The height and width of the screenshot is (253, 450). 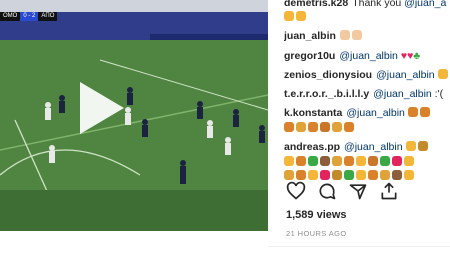 What do you see at coordinates (316, 233) in the screenshot?
I see `timestamp: 21 HOURS AGO` at bounding box center [316, 233].